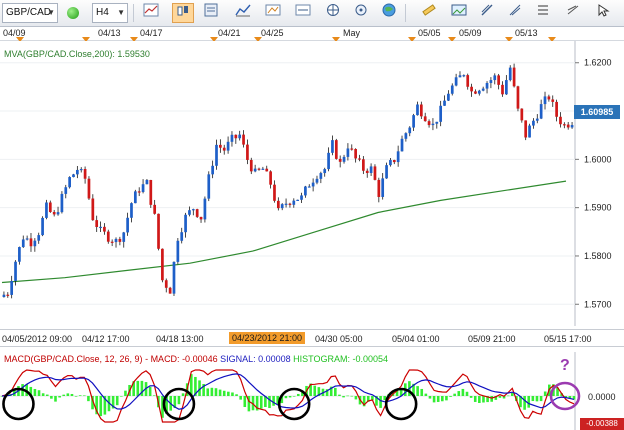 Image resolution: width=624 pixels, height=430 pixels. What do you see at coordinates (102, 12) in the screenshot?
I see `timeframe-label: H4` at bounding box center [102, 12].